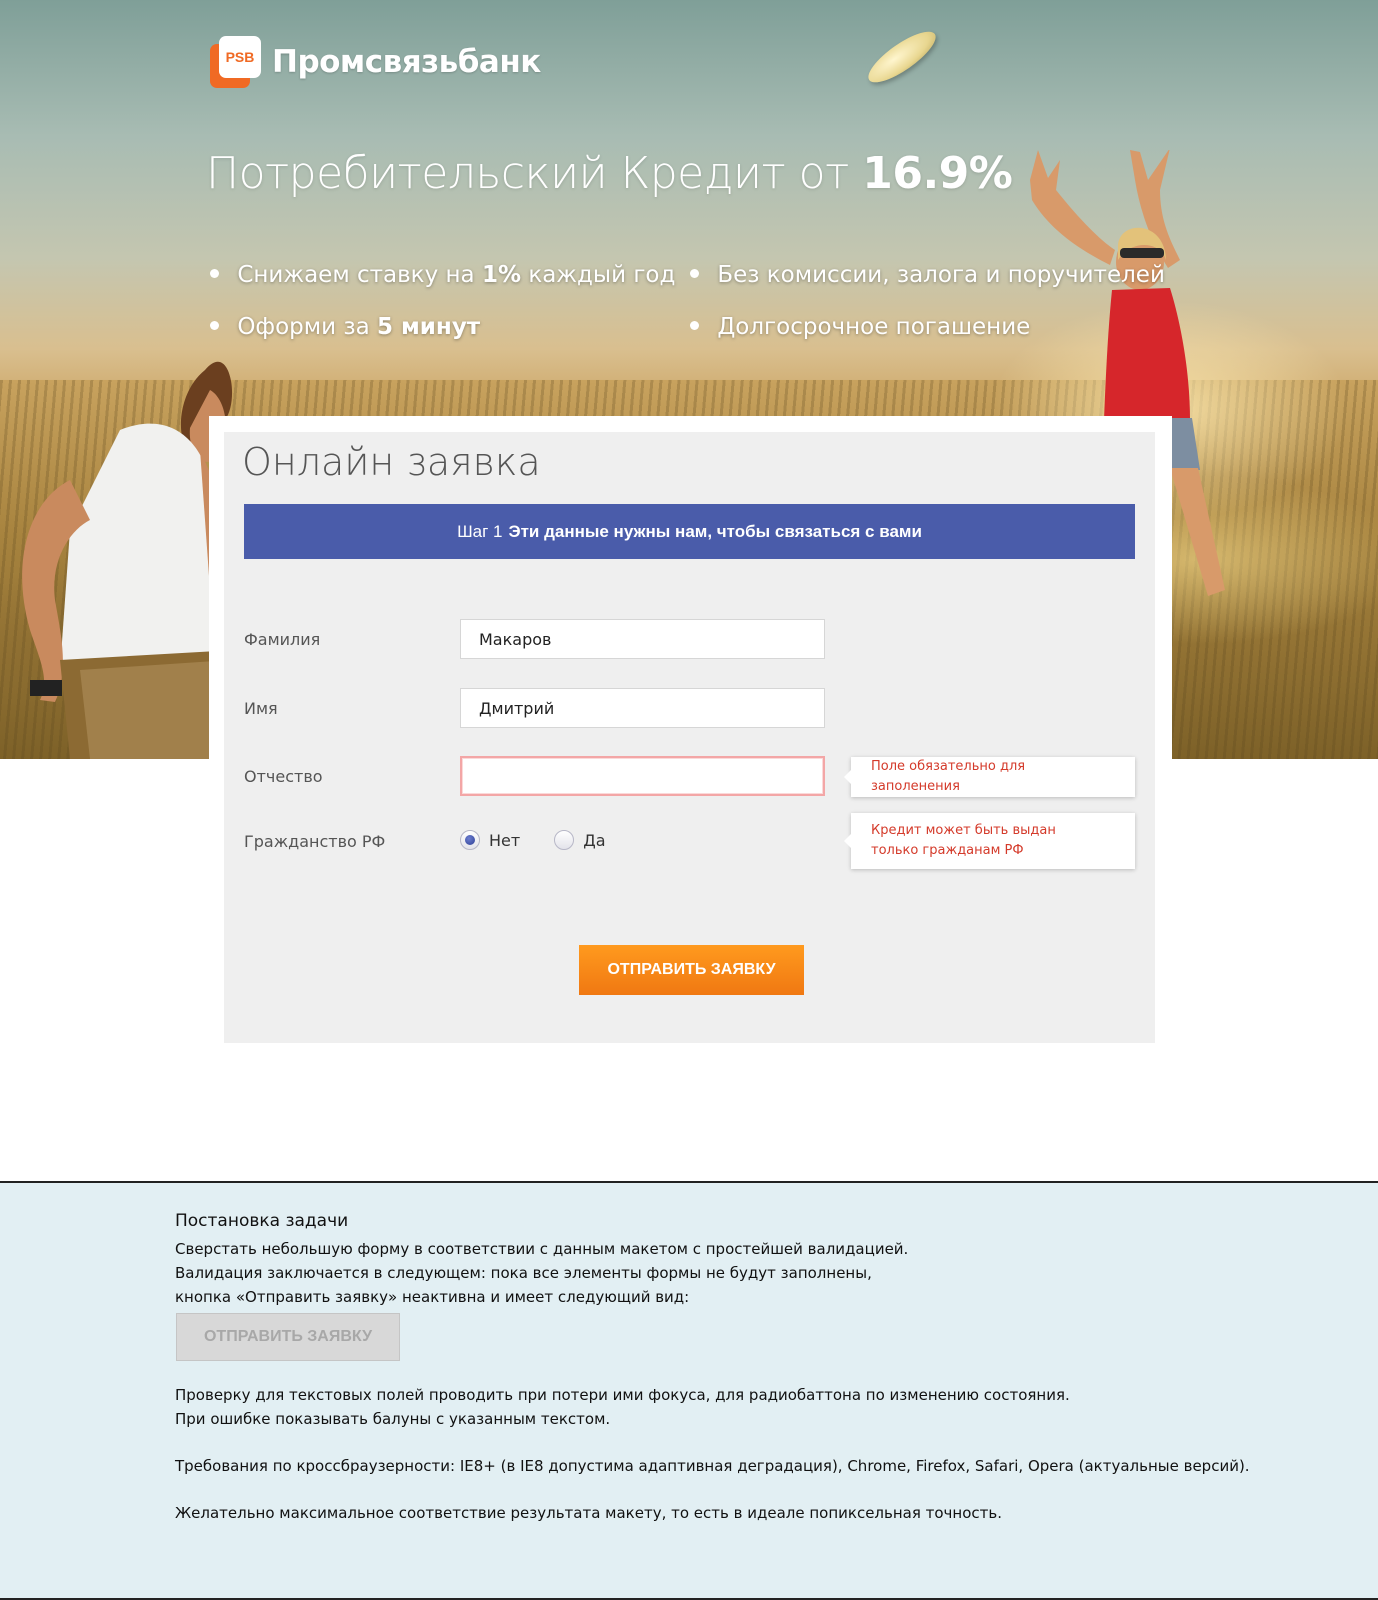 This screenshot has width=1378, height=1600. What do you see at coordinates (505, 840) in the screenshot?
I see `radio-label-no: Нет` at bounding box center [505, 840].